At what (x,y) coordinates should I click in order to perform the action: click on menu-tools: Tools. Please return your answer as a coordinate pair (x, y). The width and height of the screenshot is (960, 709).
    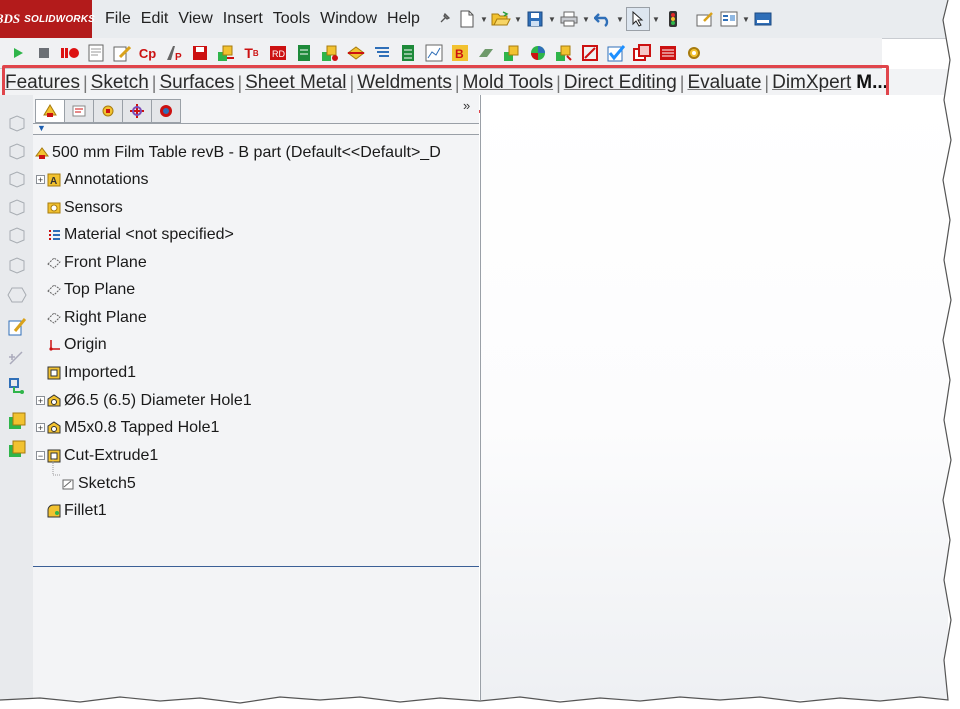
    Looking at the image, I should click on (291, 19).